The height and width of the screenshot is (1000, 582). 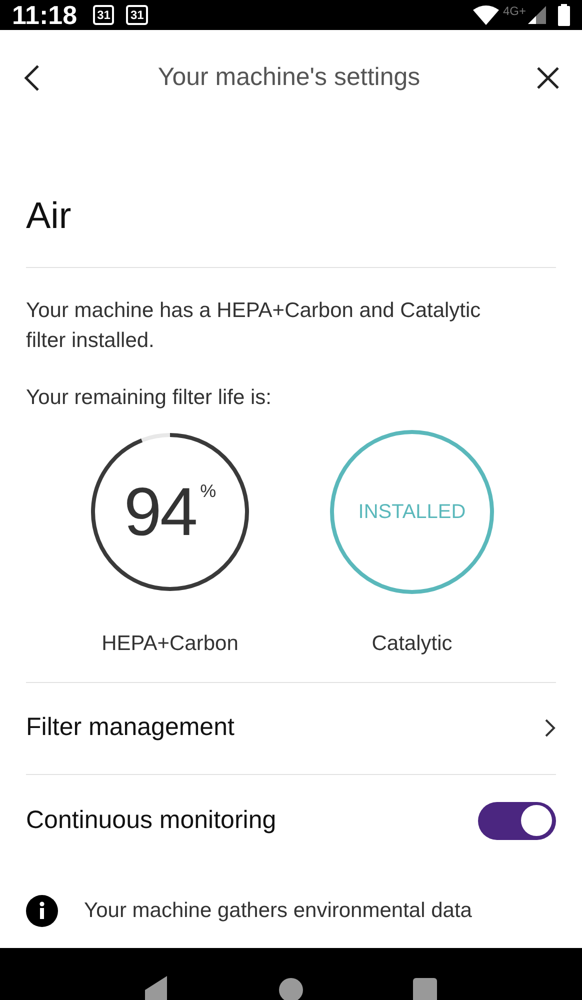 What do you see at coordinates (412, 512) in the screenshot?
I see `installed-ring: INSTALLED` at bounding box center [412, 512].